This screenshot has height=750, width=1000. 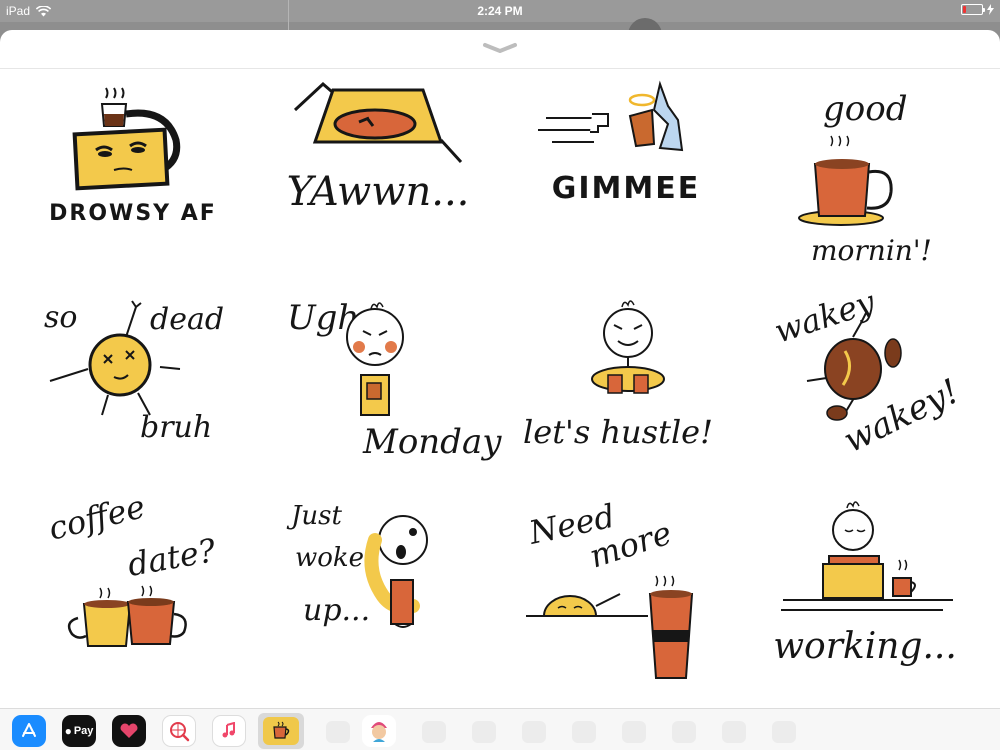 I want to click on sticker-lets-hustle: let's hustle!, so click(x=622, y=382).